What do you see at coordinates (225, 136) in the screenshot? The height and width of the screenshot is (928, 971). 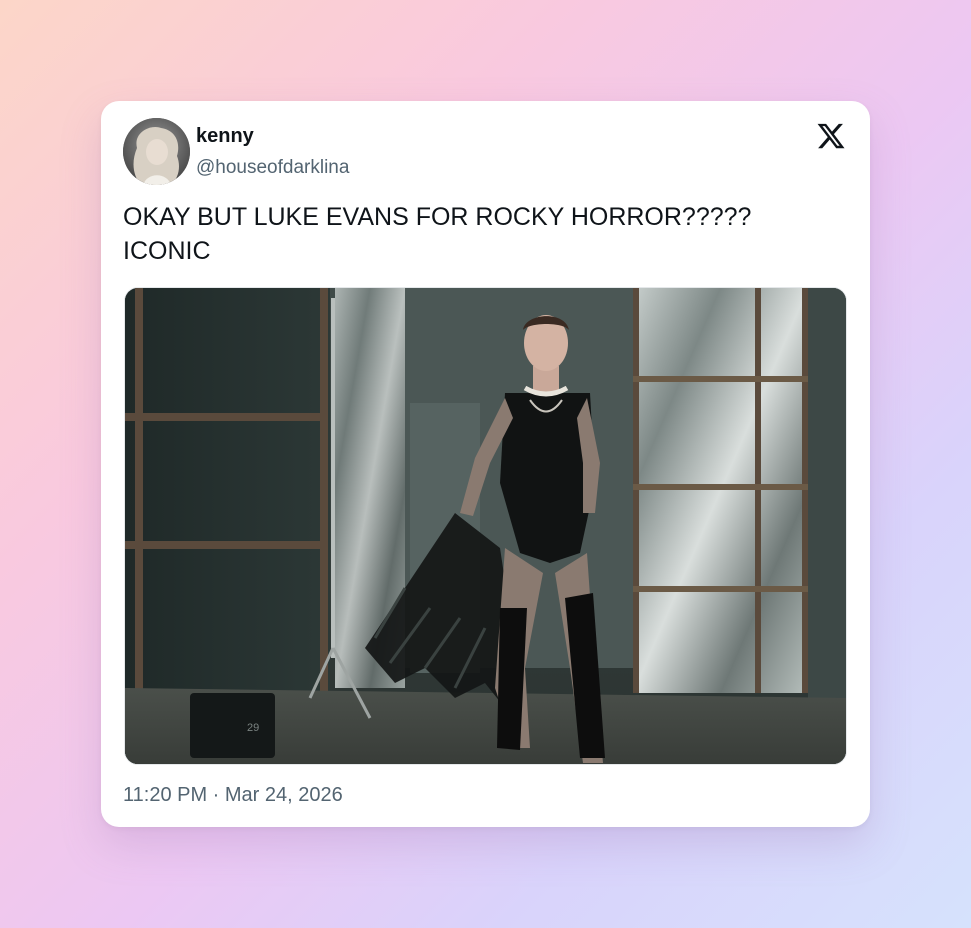 I see `display-name: kenny` at bounding box center [225, 136].